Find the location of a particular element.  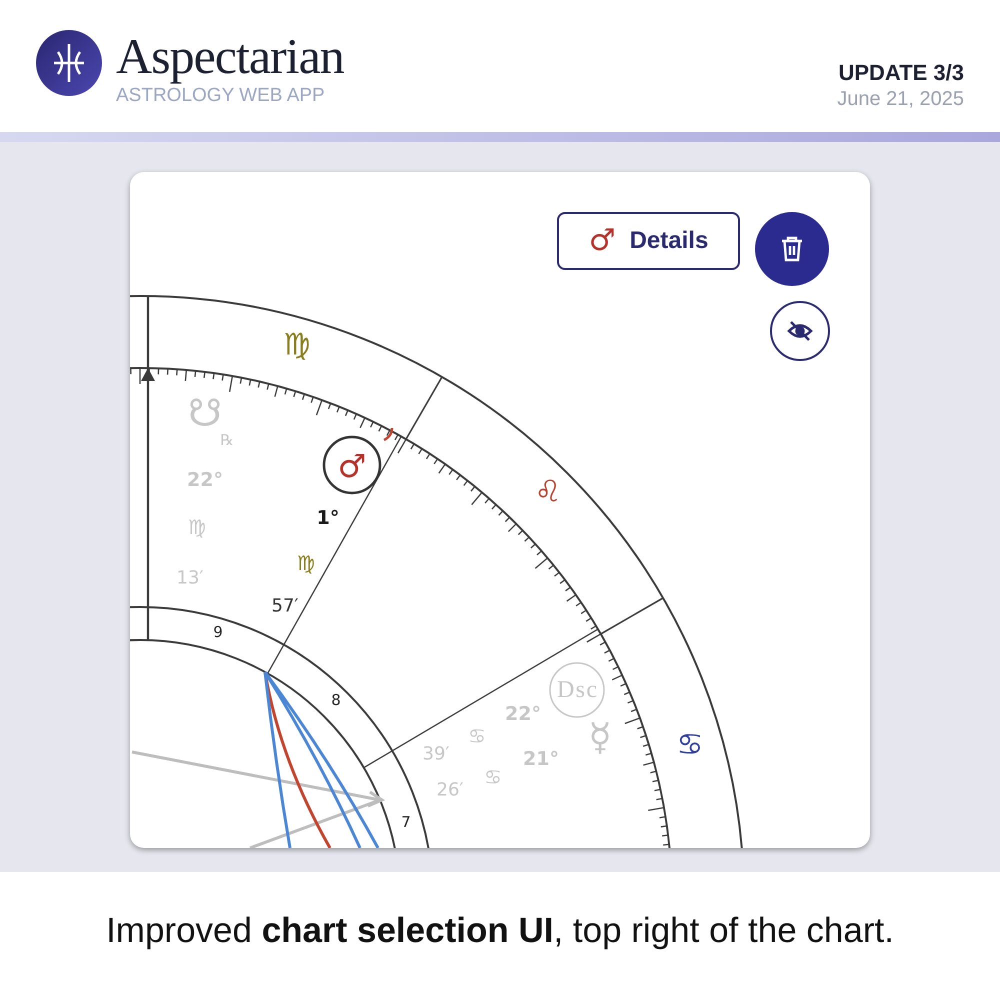

minutes-label: 39′ is located at coordinates (436, 754).